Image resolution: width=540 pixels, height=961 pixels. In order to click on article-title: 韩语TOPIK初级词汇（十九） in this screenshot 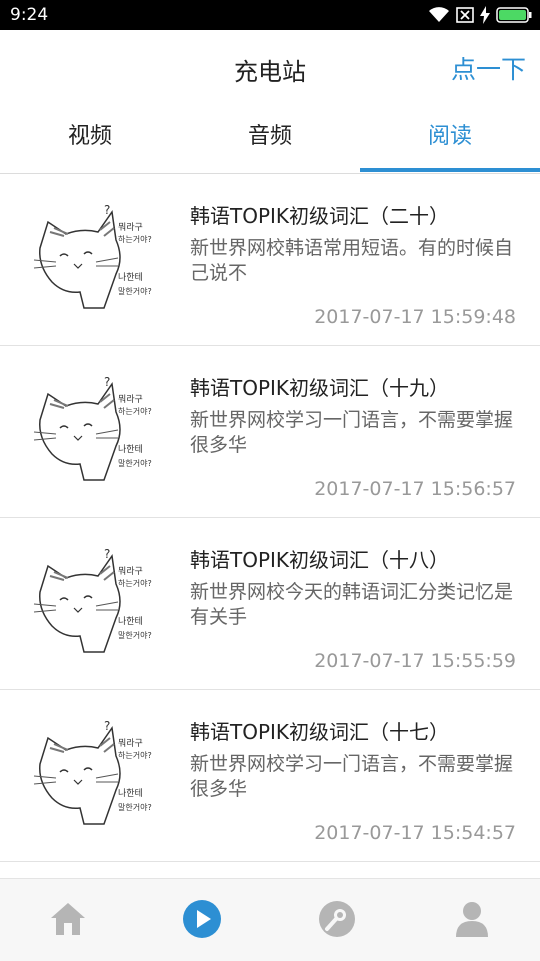, I will do `click(320, 388)`.